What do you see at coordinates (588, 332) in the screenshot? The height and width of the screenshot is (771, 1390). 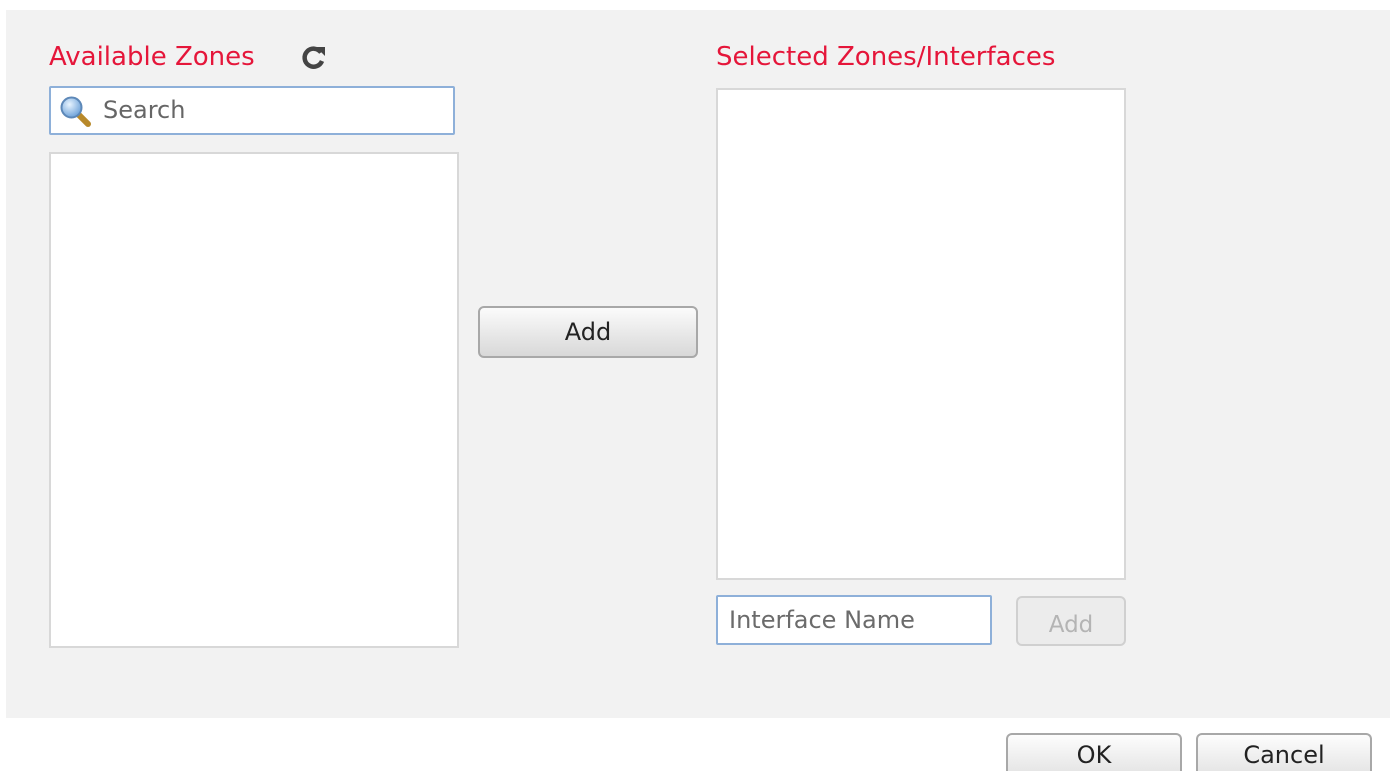 I see `add-button: Add` at bounding box center [588, 332].